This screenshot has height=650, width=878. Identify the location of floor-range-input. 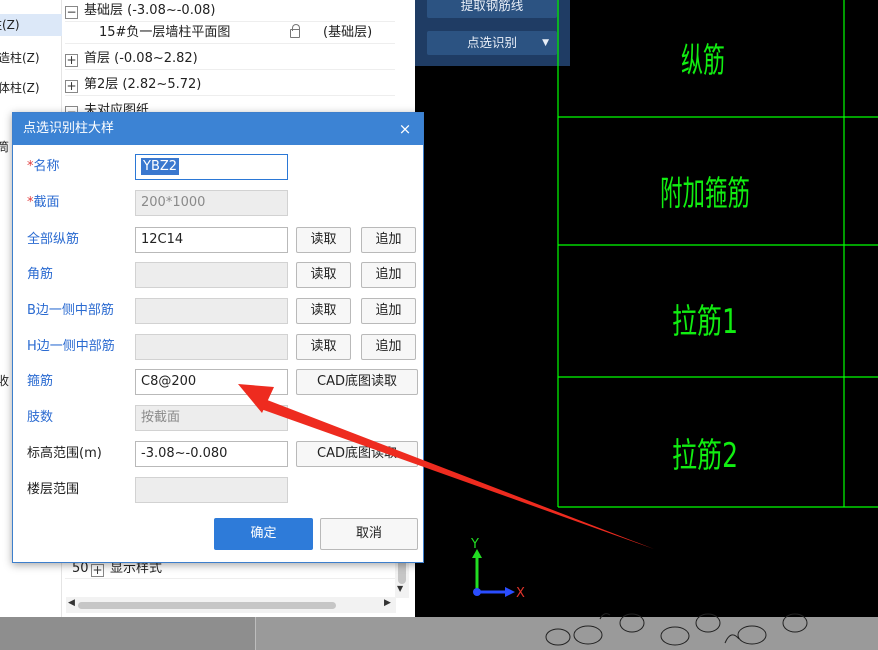
(211, 490).